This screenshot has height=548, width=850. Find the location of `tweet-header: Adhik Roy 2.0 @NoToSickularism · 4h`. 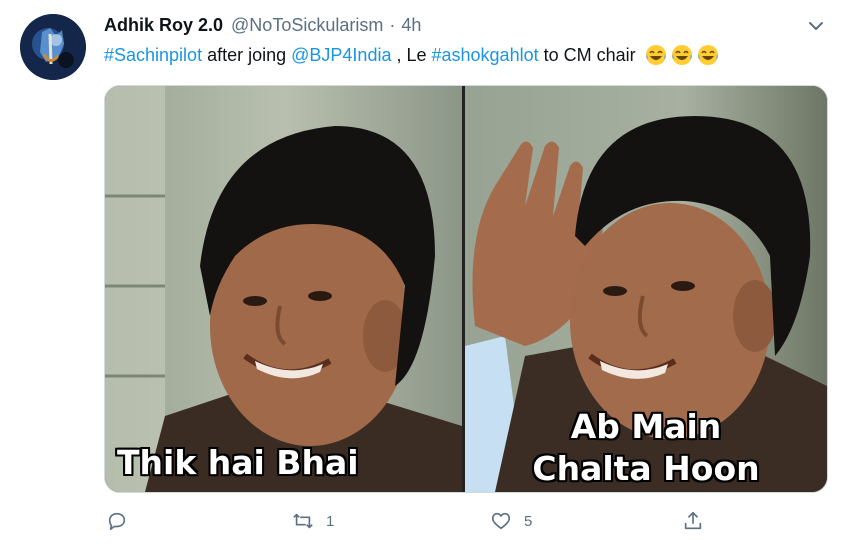

tweet-header: Adhik Roy 2.0 @NoToSickularism · 4h is located at coordinates (262, 25).